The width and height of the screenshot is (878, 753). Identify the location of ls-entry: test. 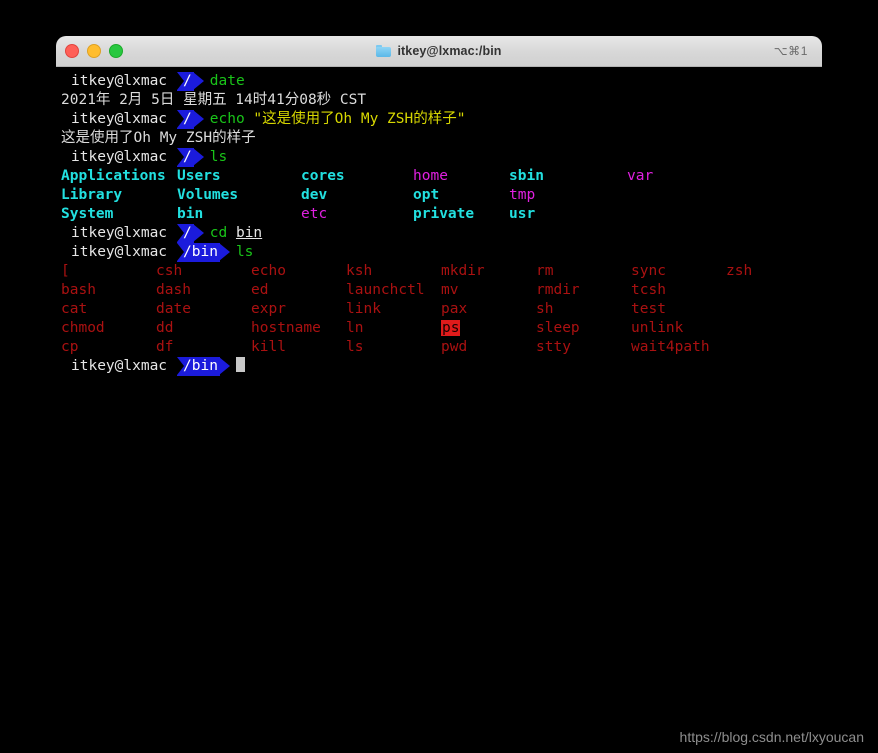
(678, 309).